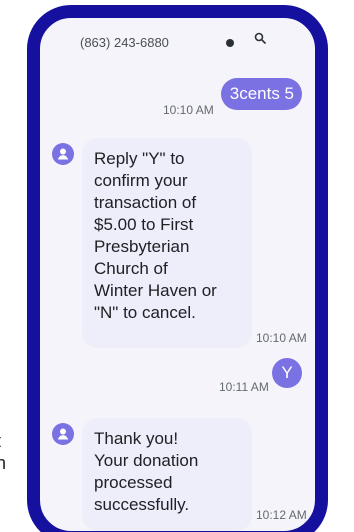  What do you see at coordinates (139, 158) in the screenshot?
I see `message-line: Reply "Y" to` at bounding box center [139, 158].